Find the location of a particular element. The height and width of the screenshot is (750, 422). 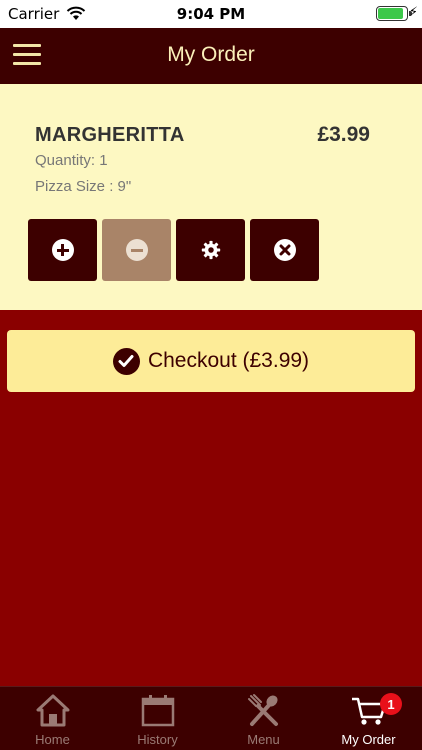

decrease-quantity-button is located at coordinates (136, 250).